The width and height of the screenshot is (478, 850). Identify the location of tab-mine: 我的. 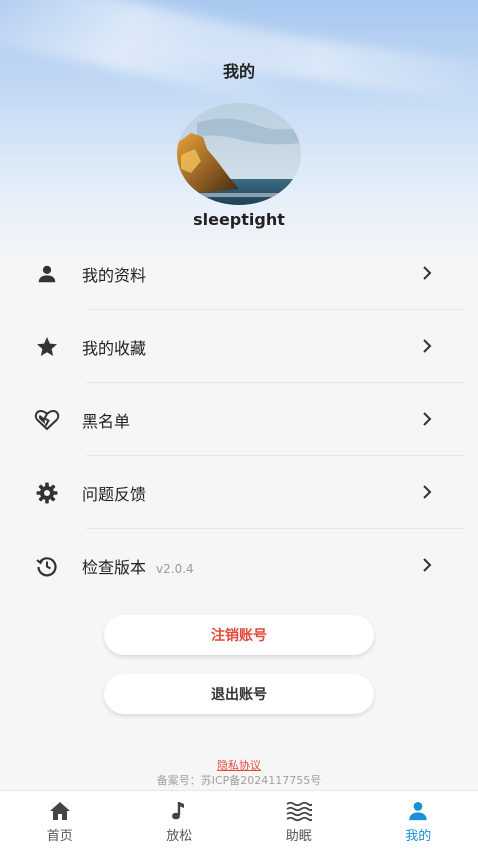
(418, 820).